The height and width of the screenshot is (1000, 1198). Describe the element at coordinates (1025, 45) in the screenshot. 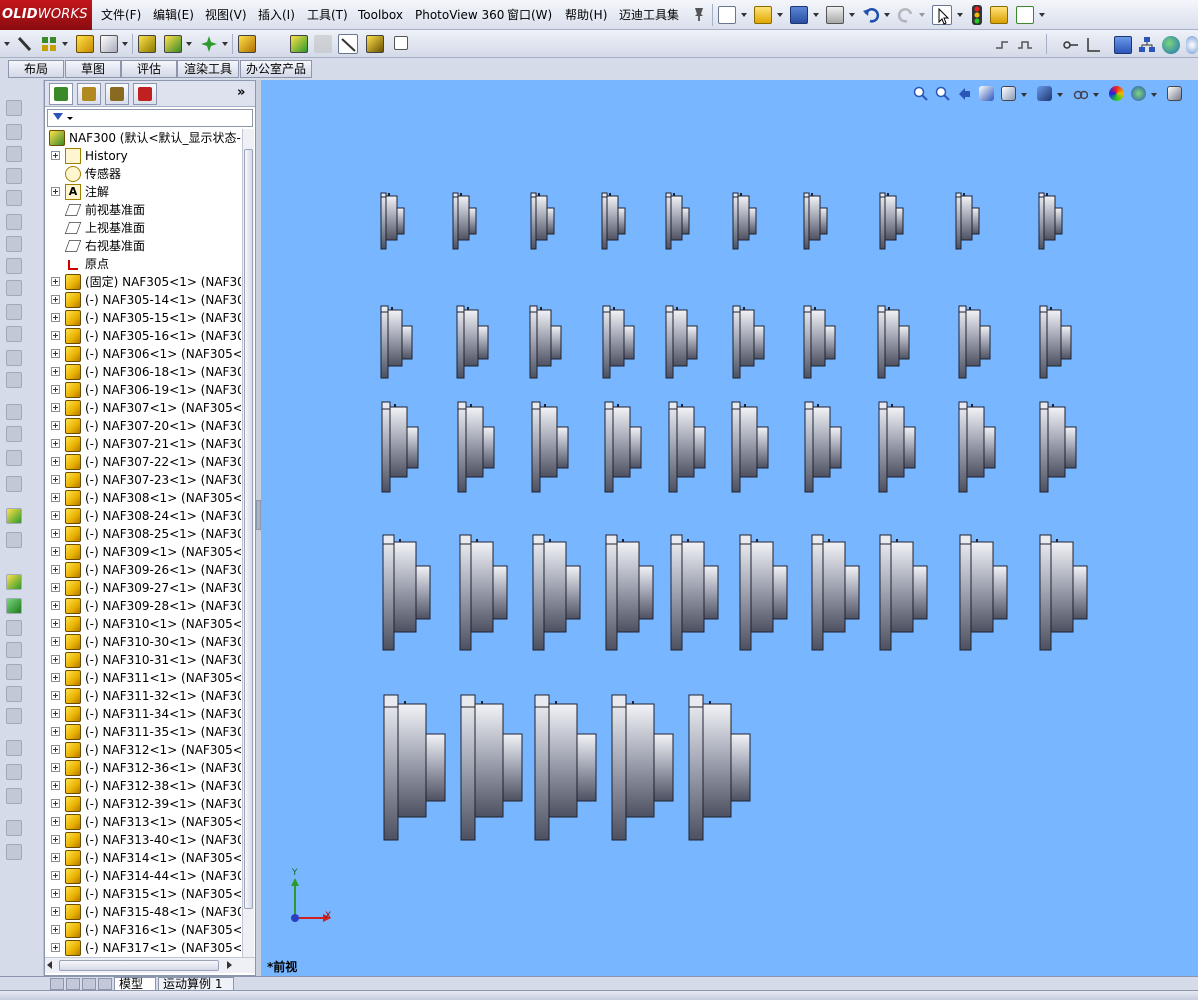

I see `step-line-icon` at that location.